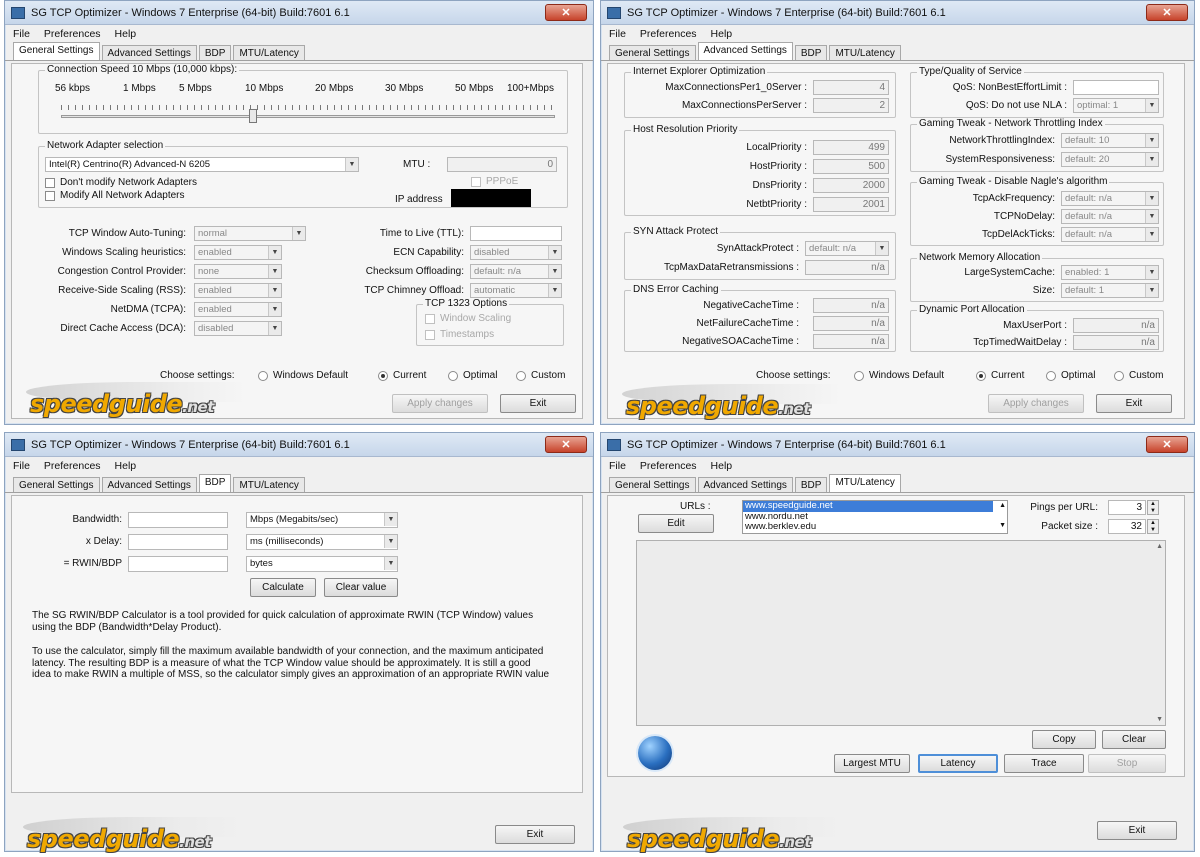 The image size is (1200, 857). I want to click on rss-dropdown: enabled ▼, so click(238, 290).